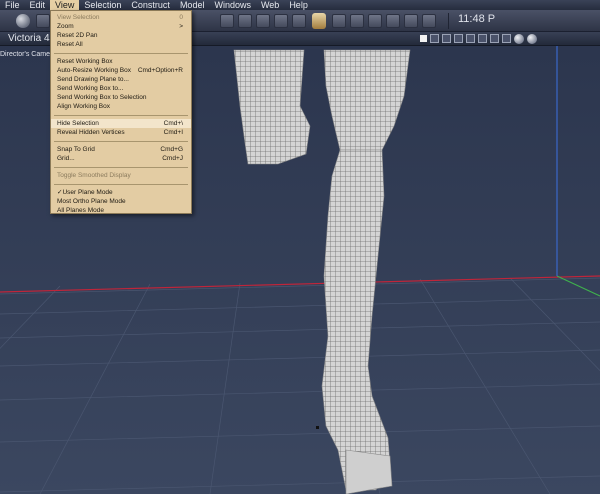  I want to click on menu-item-align-working-box: Align Working Box, so click(121, 106).